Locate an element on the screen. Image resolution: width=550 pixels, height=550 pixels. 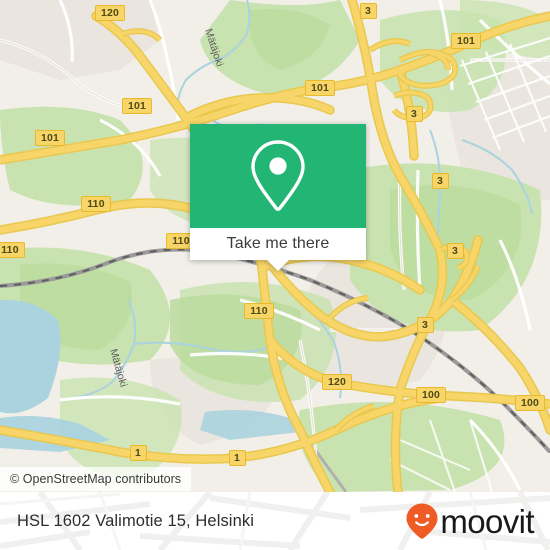
map-pin-icon is located at coordinates (278, 176).